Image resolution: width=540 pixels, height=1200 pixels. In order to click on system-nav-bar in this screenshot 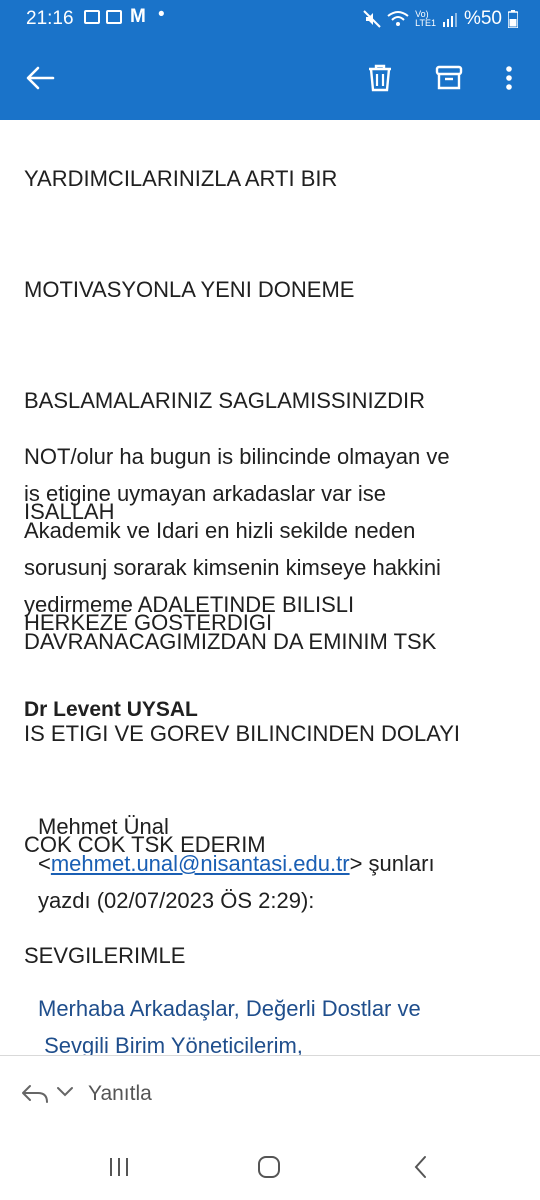, I will do `click(270, 1167)`.